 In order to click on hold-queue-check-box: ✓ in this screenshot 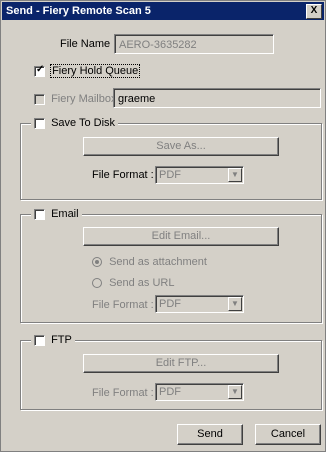, I will do `click(39, 70)`.